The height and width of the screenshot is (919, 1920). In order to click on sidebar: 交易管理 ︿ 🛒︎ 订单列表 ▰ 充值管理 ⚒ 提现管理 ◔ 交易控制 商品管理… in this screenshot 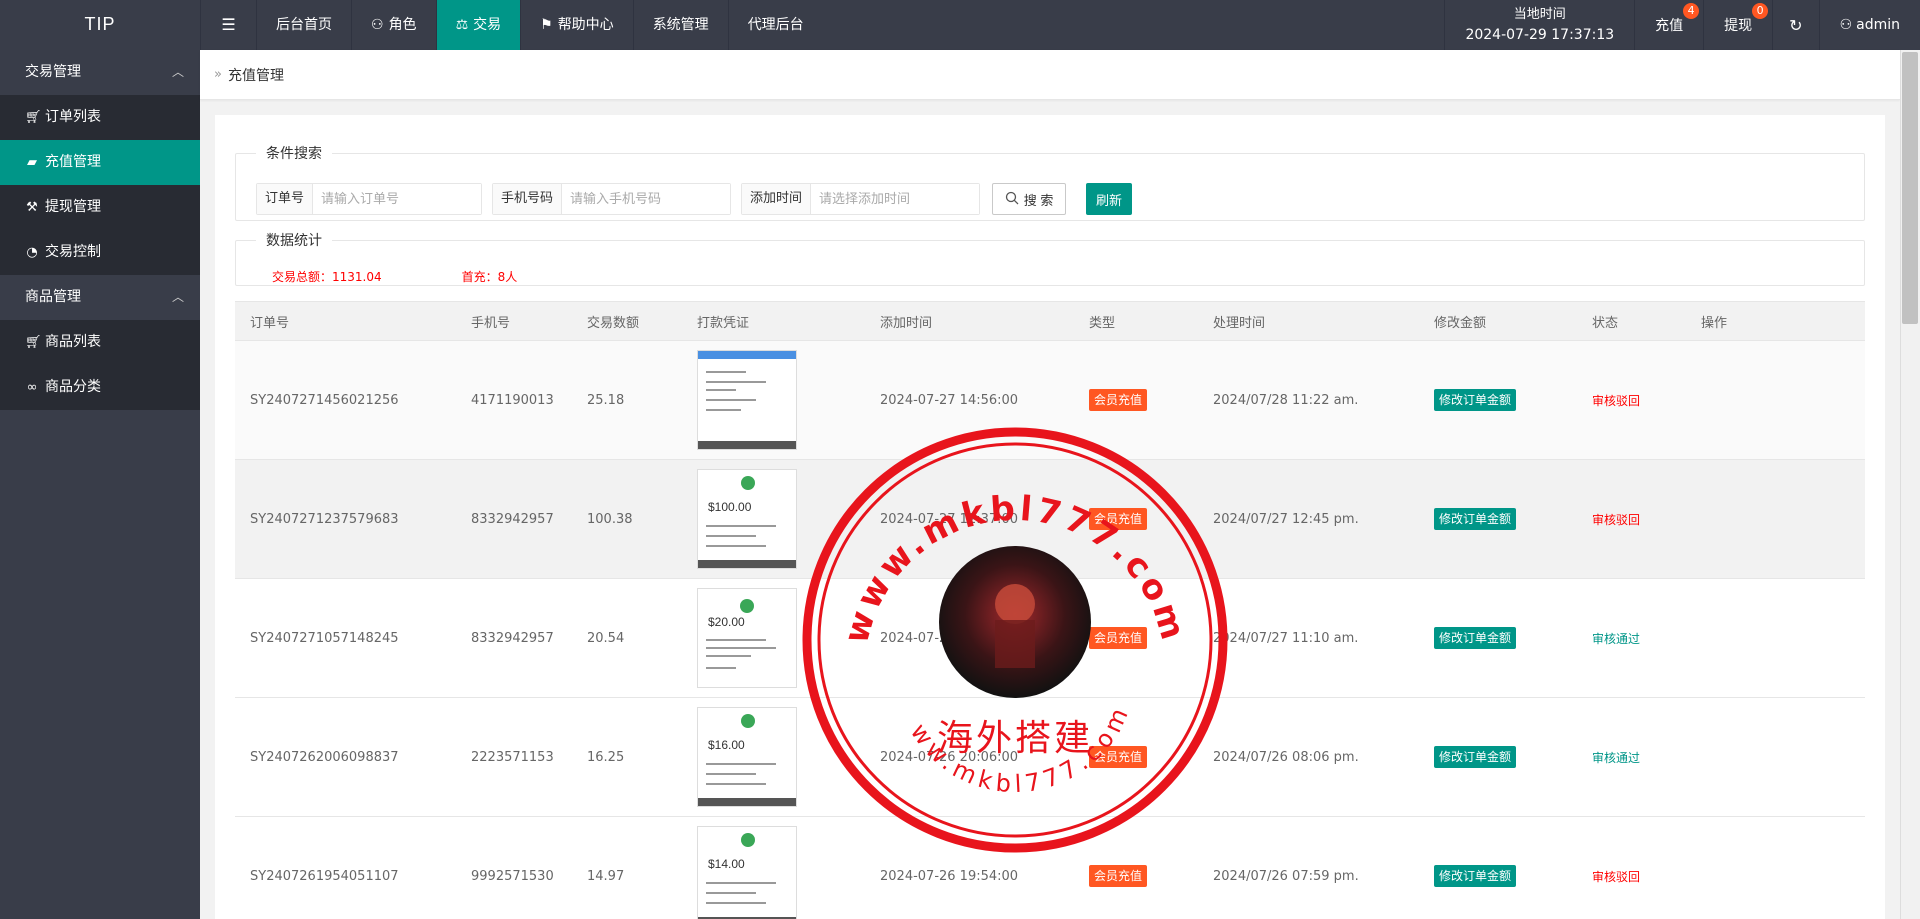, I will do `click(100, 484)`.